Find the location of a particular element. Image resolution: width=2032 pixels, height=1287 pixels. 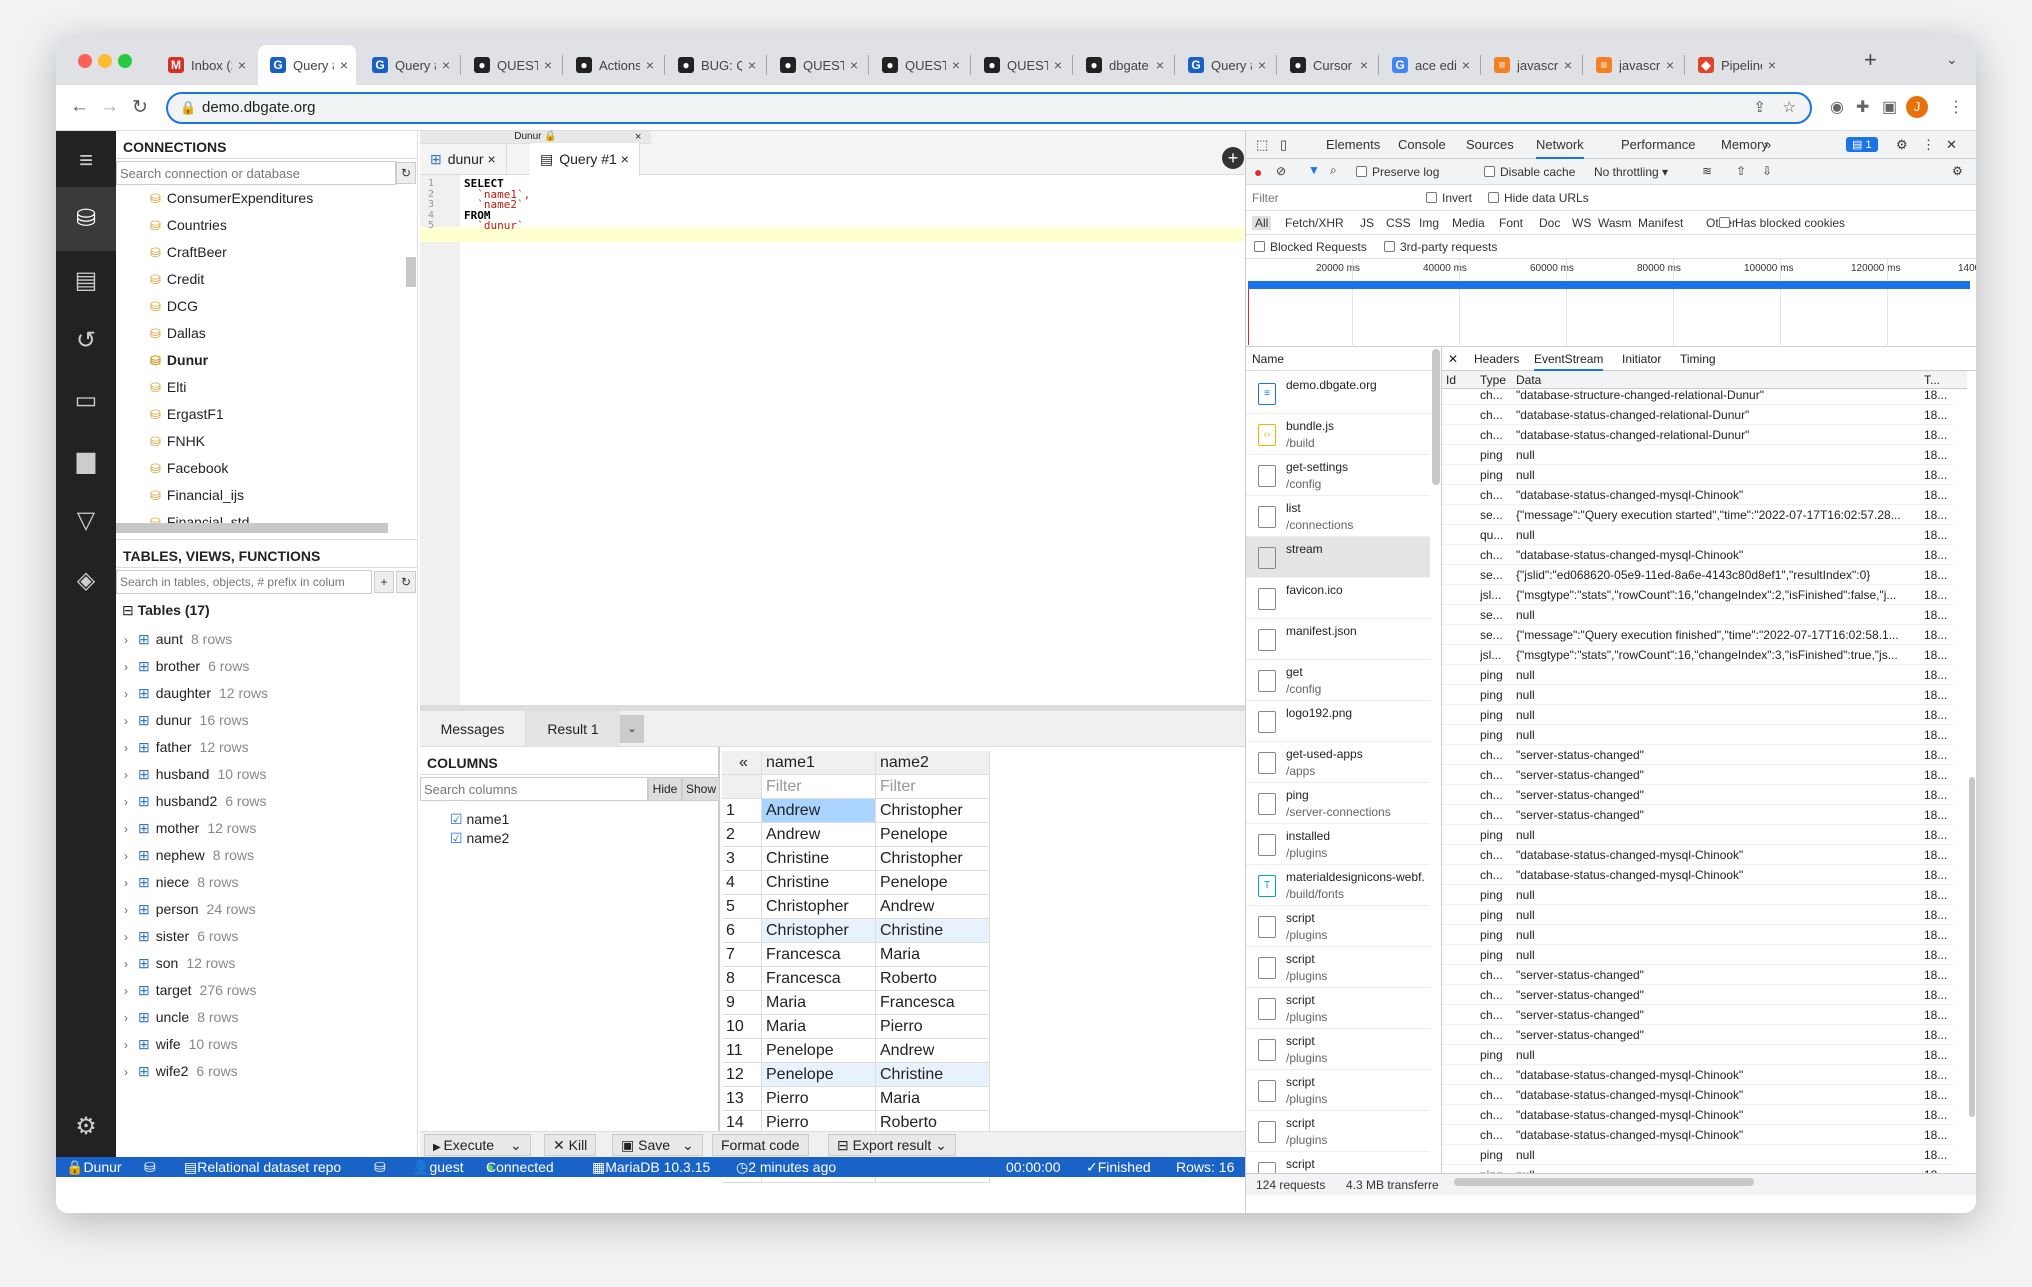

file-icon: ▤ is located at coordinates (86, 281).